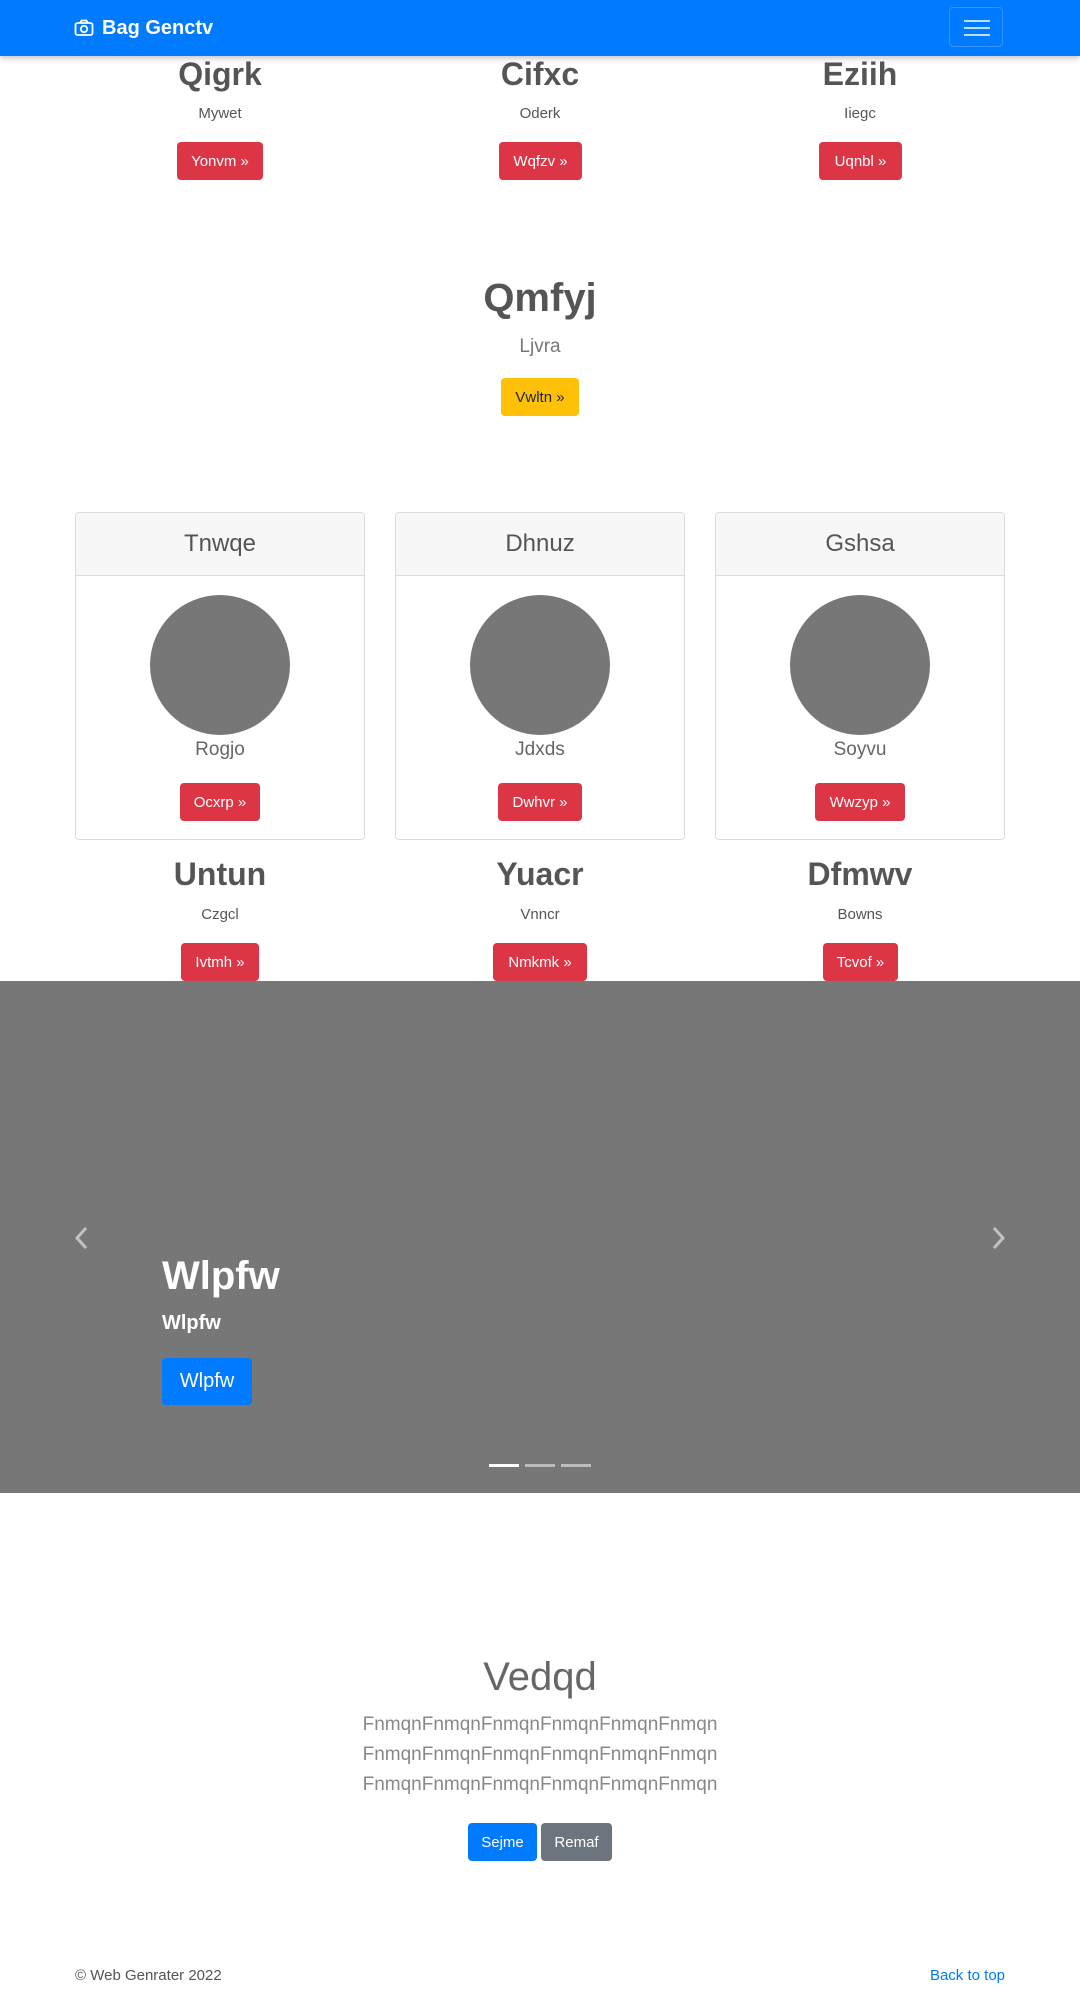 Image resolution: width=1080 pixels, height=1989 pixels. I want to click on navbar: Bag Genctv, so click(540, 28).